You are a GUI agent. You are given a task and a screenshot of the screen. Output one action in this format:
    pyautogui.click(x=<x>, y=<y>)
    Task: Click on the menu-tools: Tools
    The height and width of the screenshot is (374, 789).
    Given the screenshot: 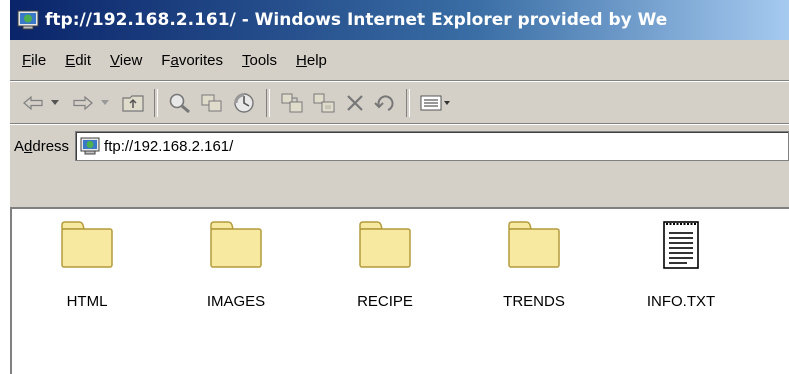 What is the action you would take?
    pyautogui.click(x=259, y=60)
    